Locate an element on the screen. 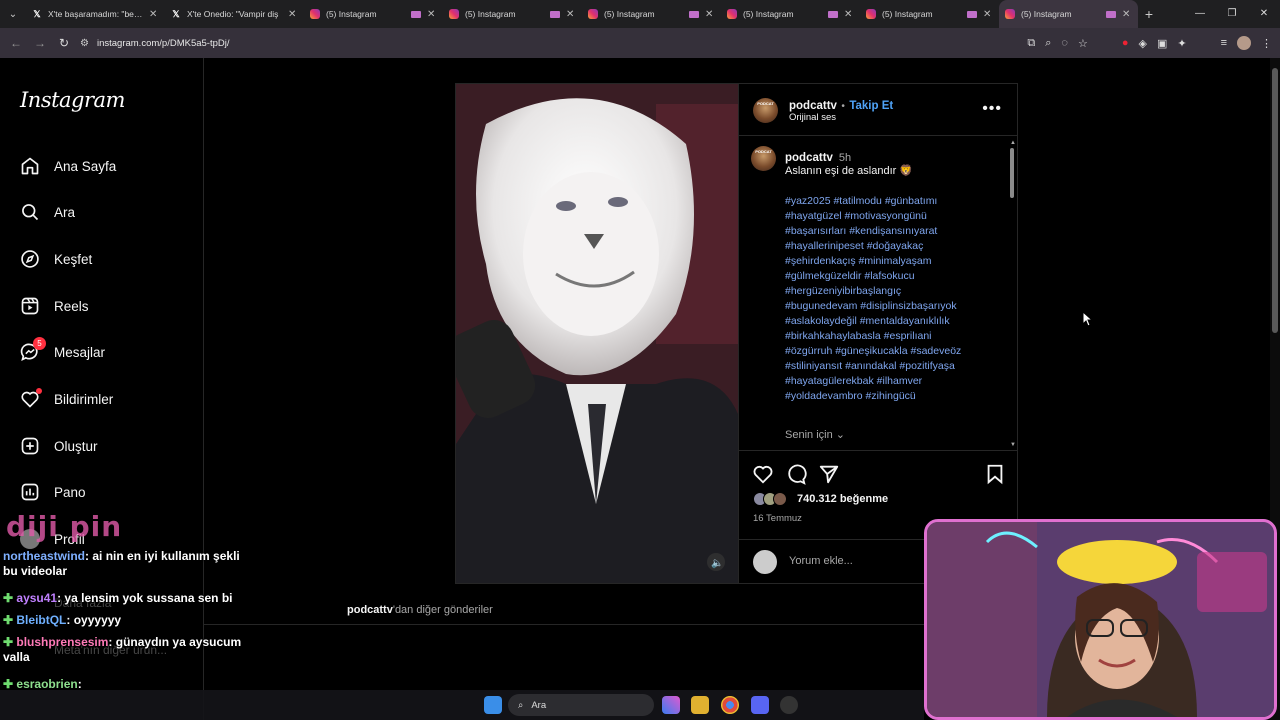 This screenshot has width=1280, height=720. file-explorer-icon is located at coordinates (700, 705).